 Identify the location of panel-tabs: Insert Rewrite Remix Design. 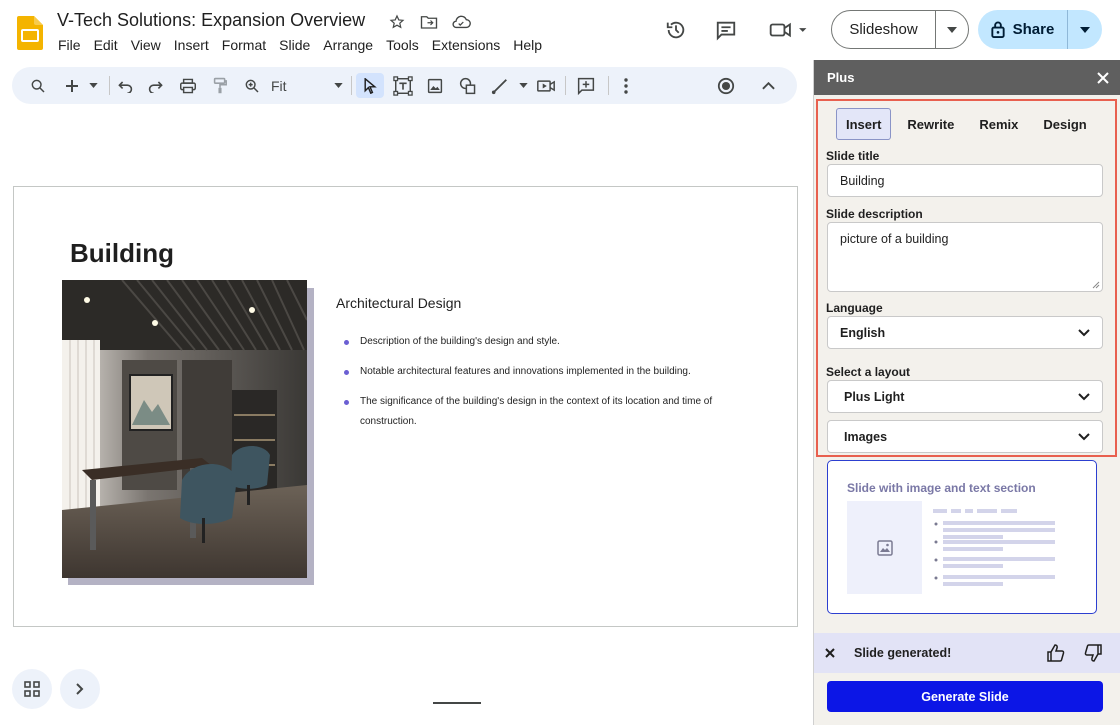
(969, 124).